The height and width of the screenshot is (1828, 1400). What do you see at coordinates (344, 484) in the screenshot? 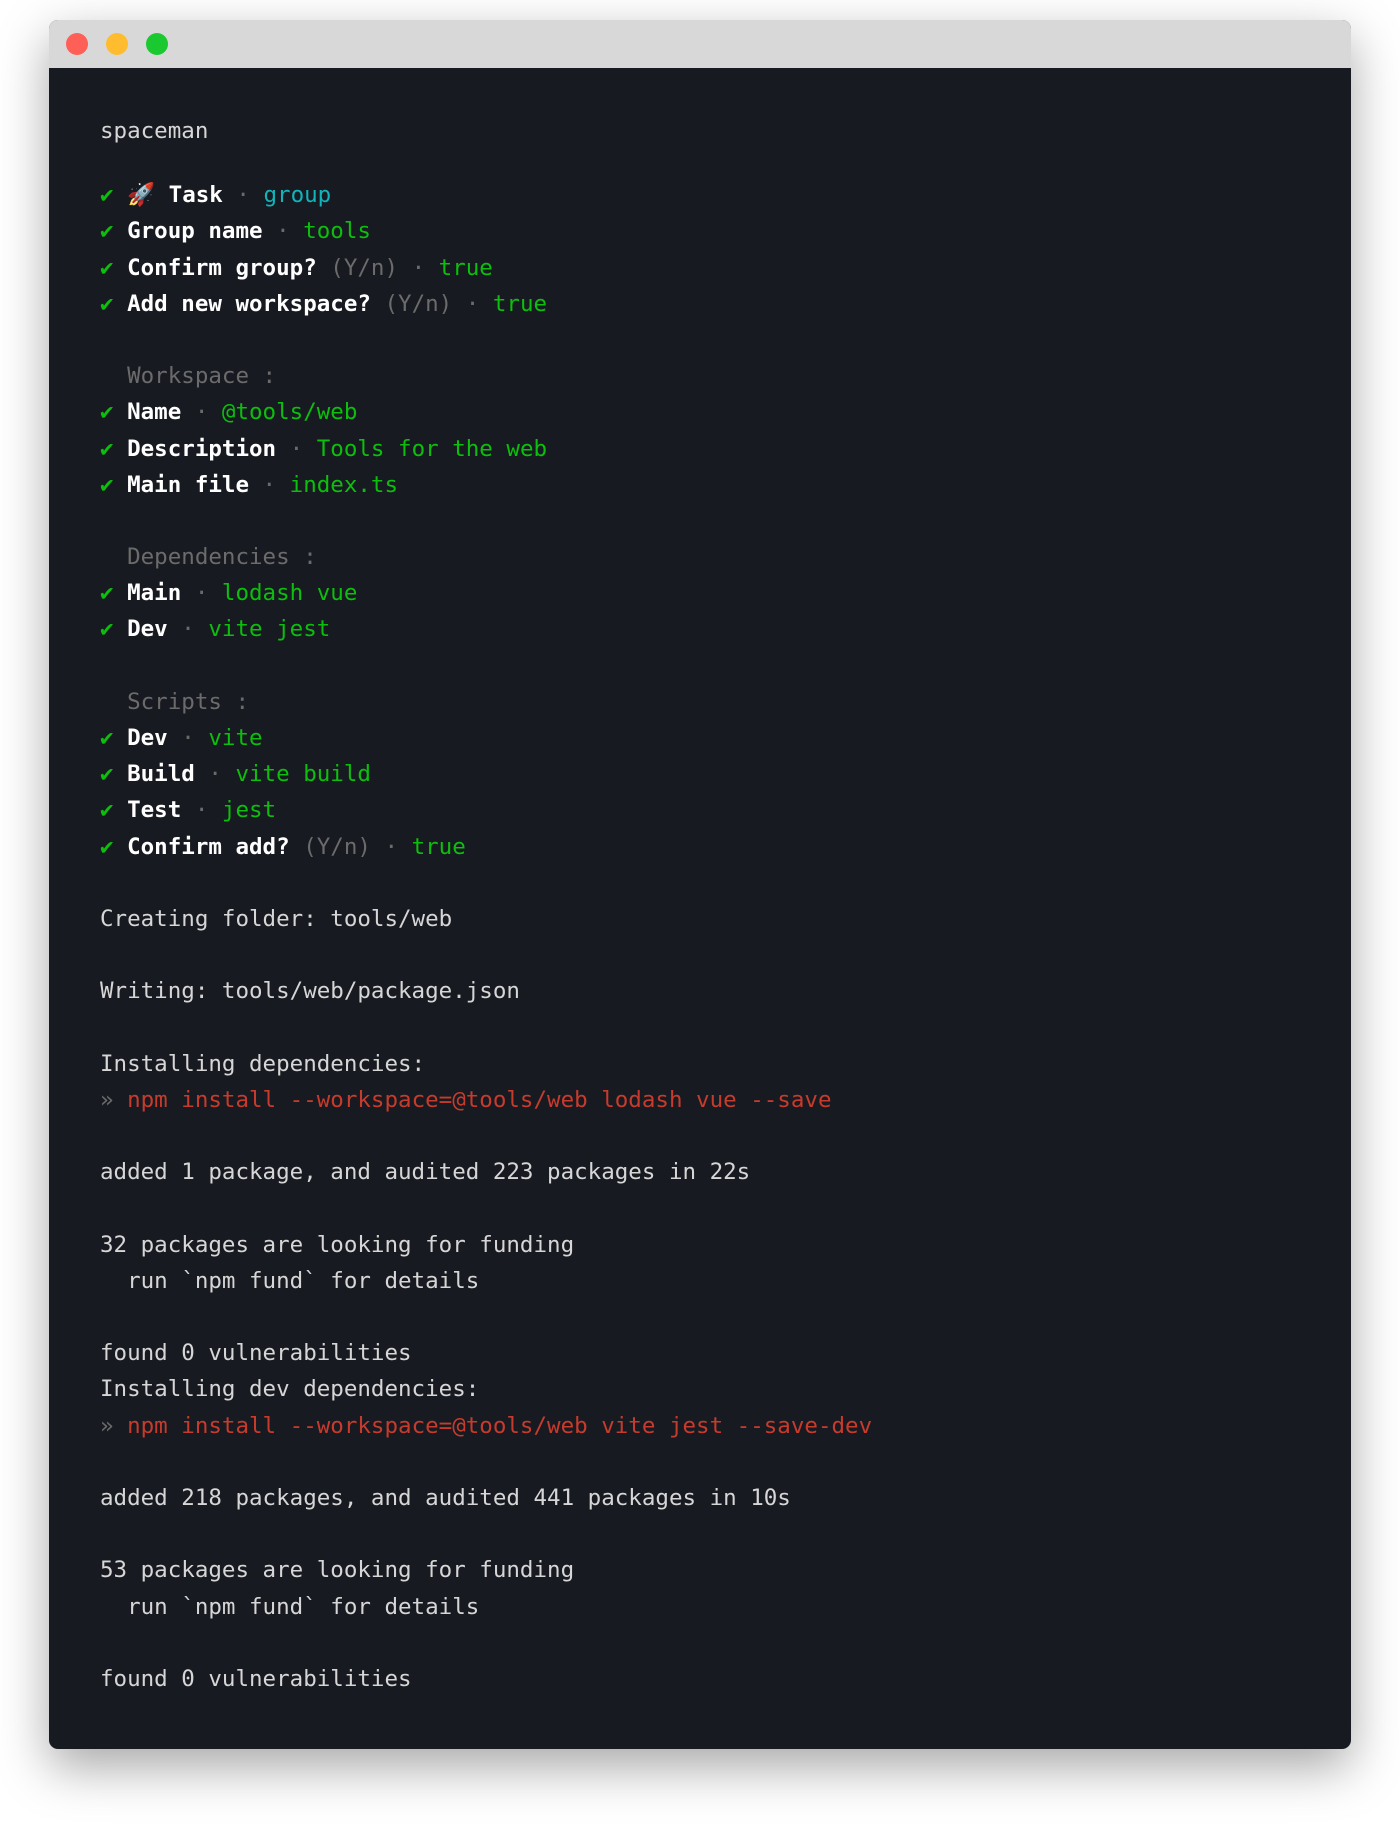
I see `line-segment: index.ts` at bounding box center [344, 484].